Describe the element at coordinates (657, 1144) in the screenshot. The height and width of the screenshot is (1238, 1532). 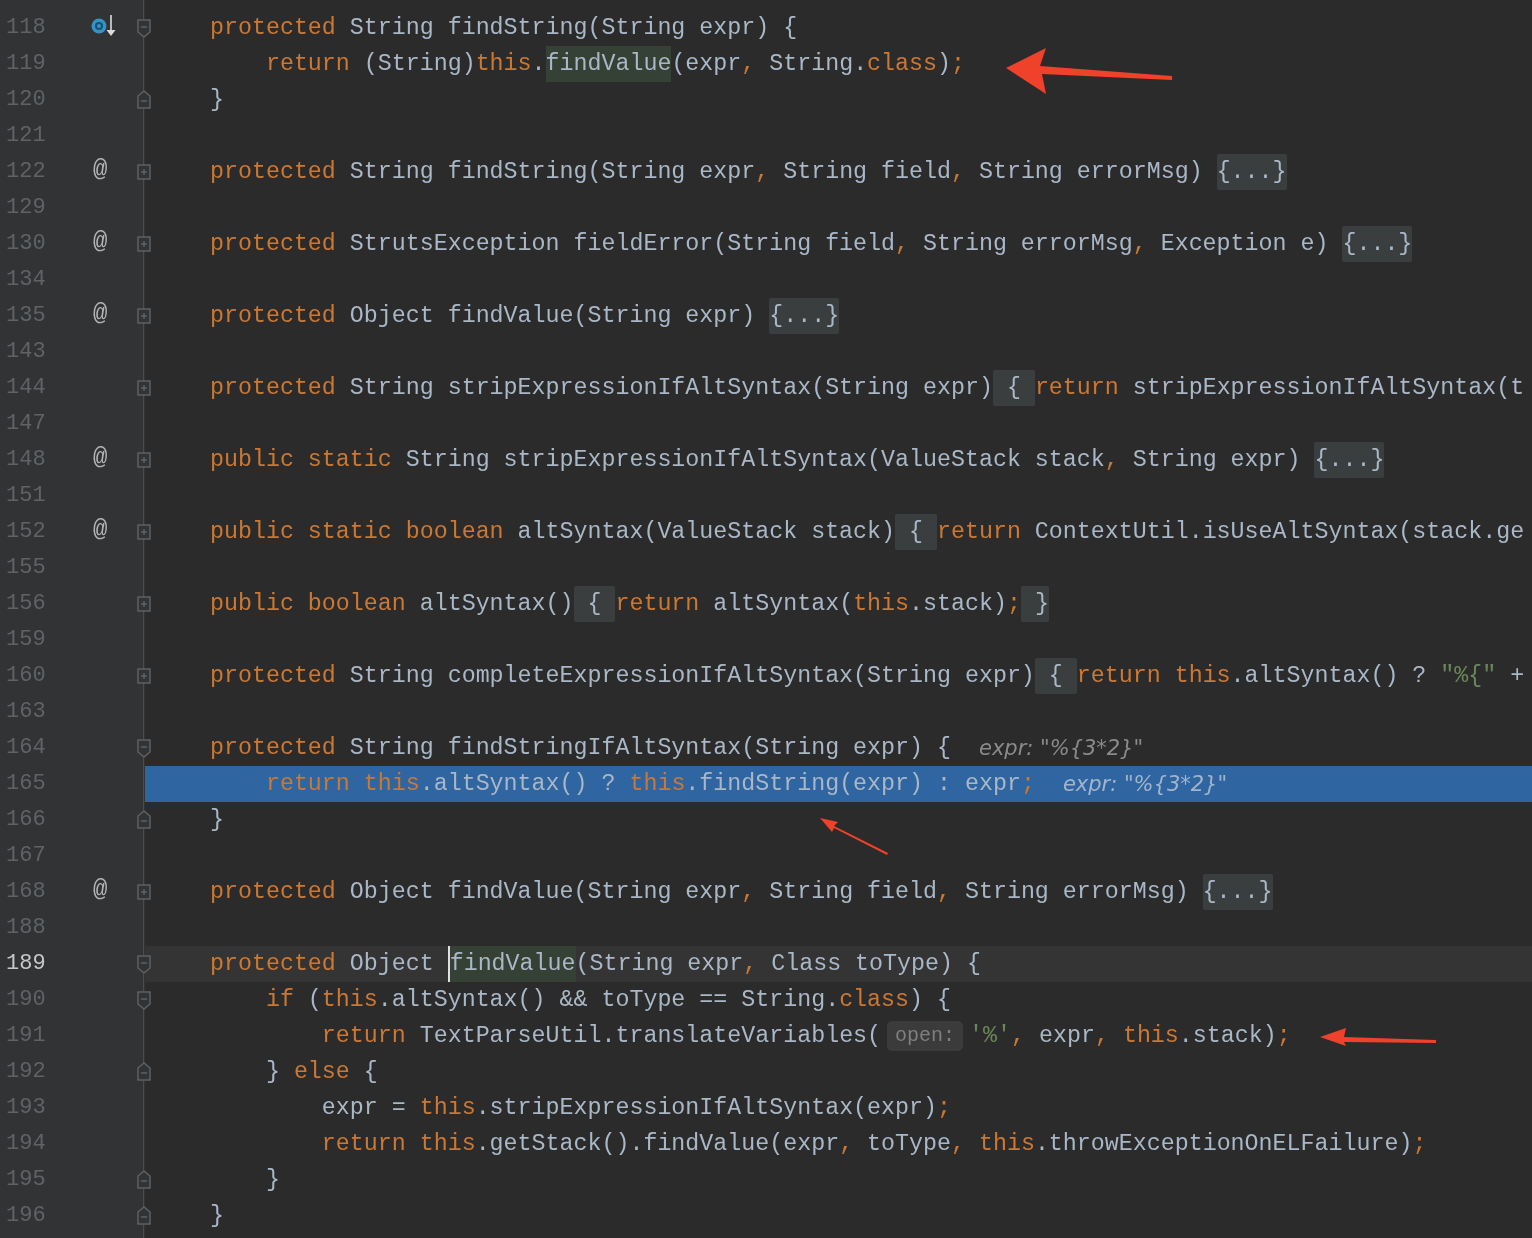
I see `code-token: .getStack().findValue(expr` at that location.